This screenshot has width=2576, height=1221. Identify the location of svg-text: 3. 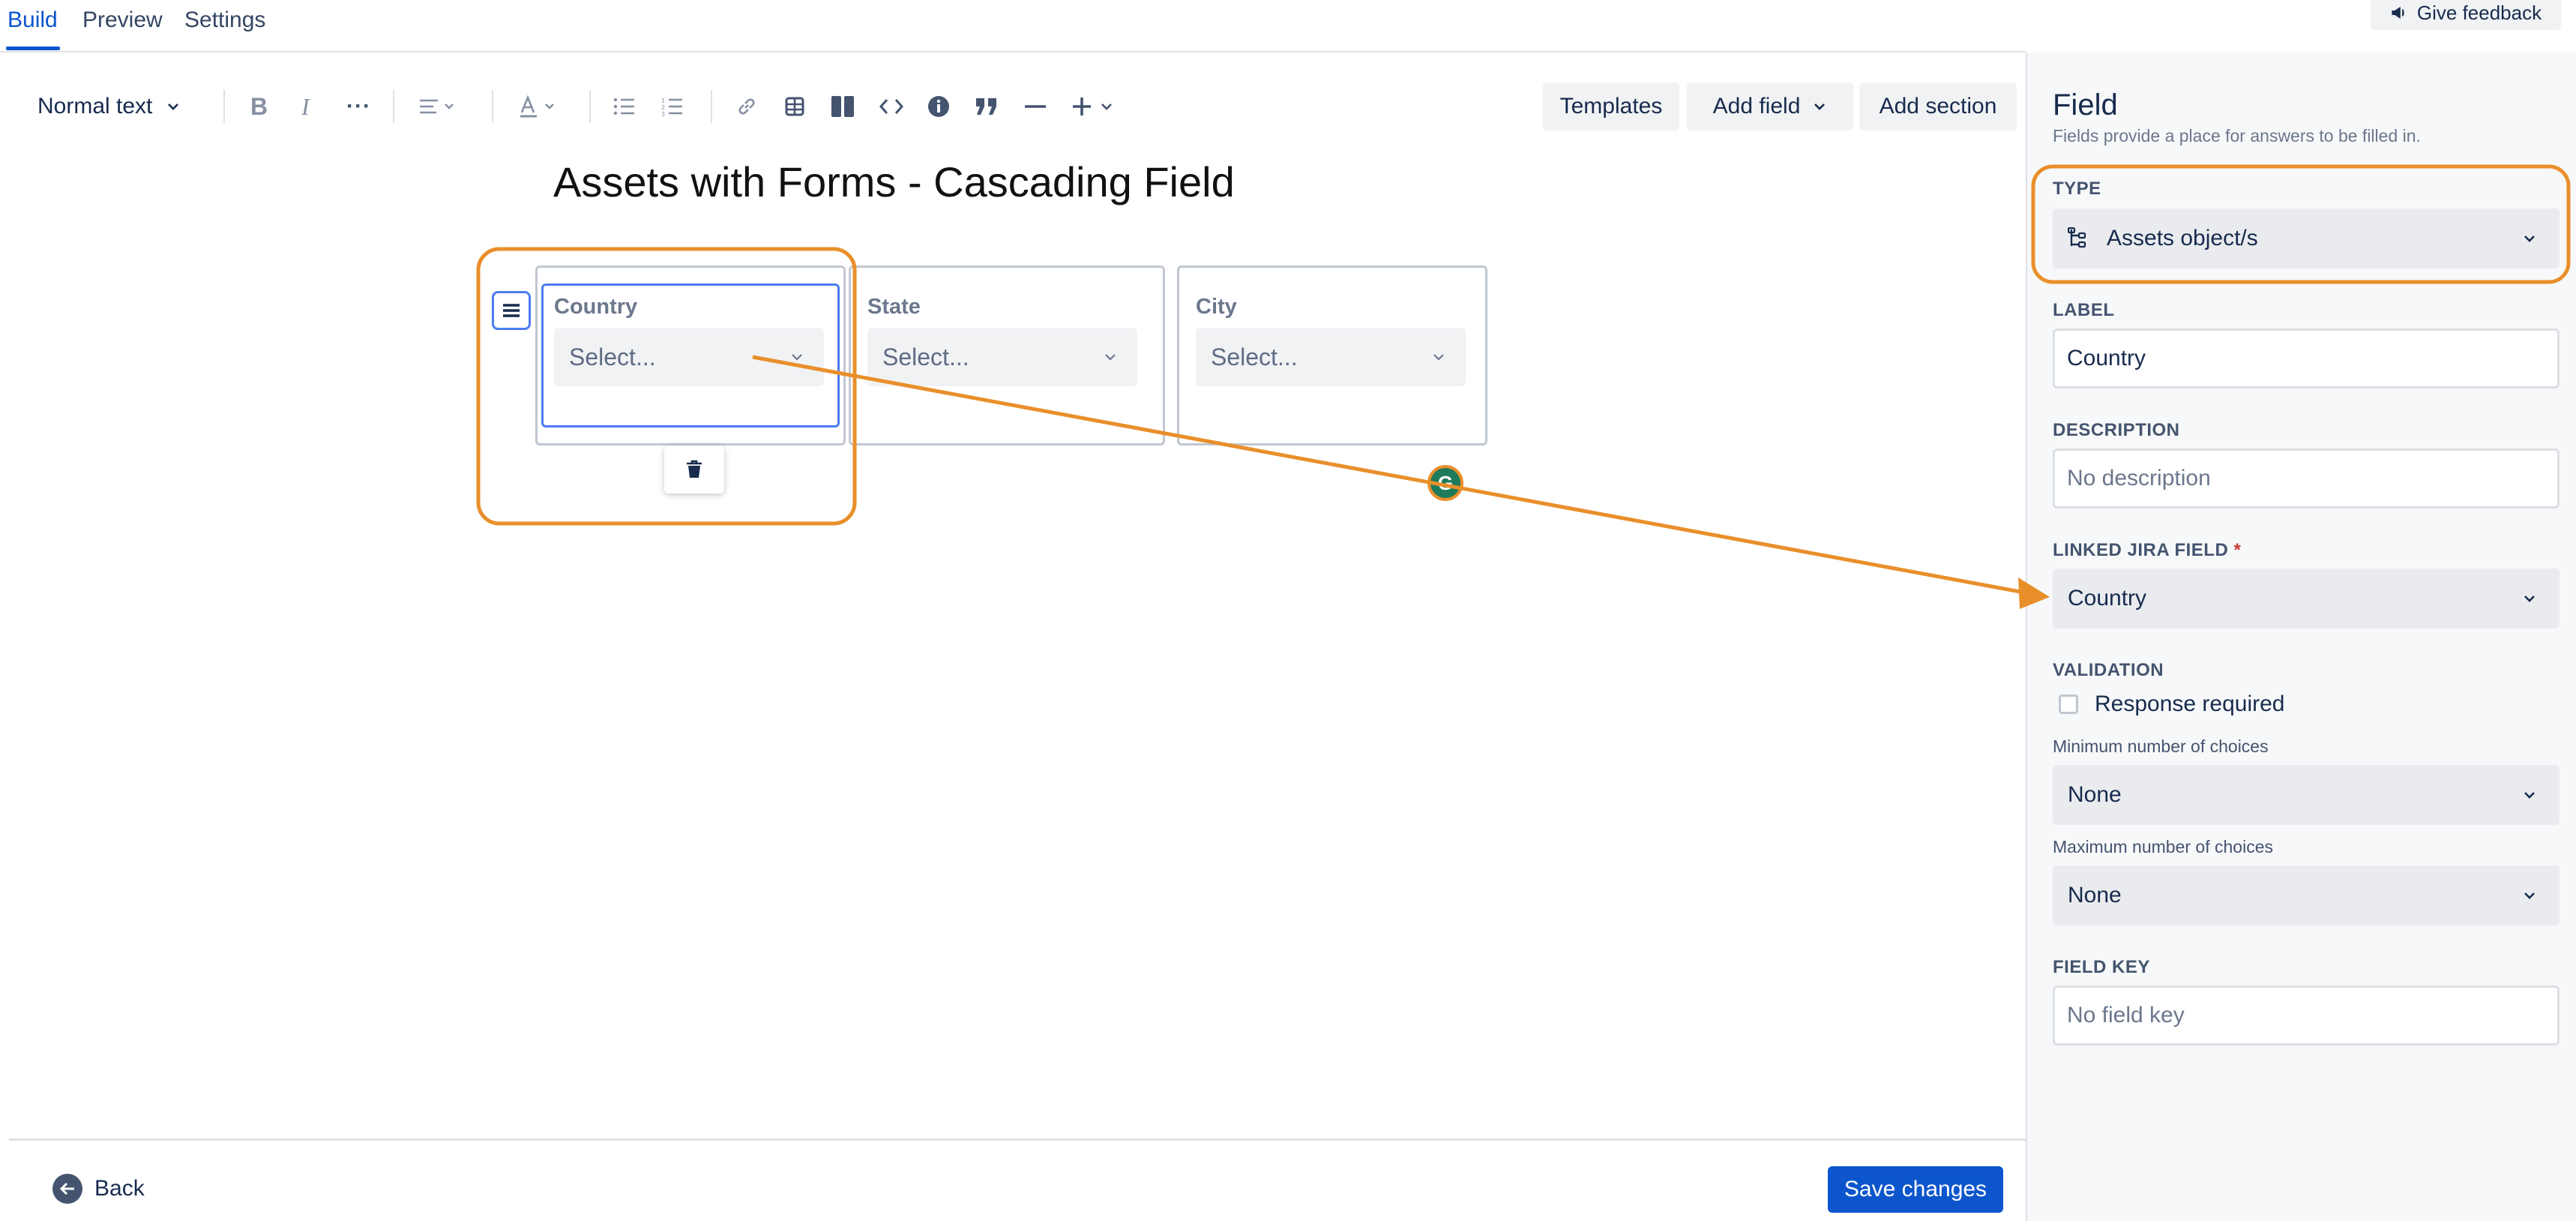
(663, 113).